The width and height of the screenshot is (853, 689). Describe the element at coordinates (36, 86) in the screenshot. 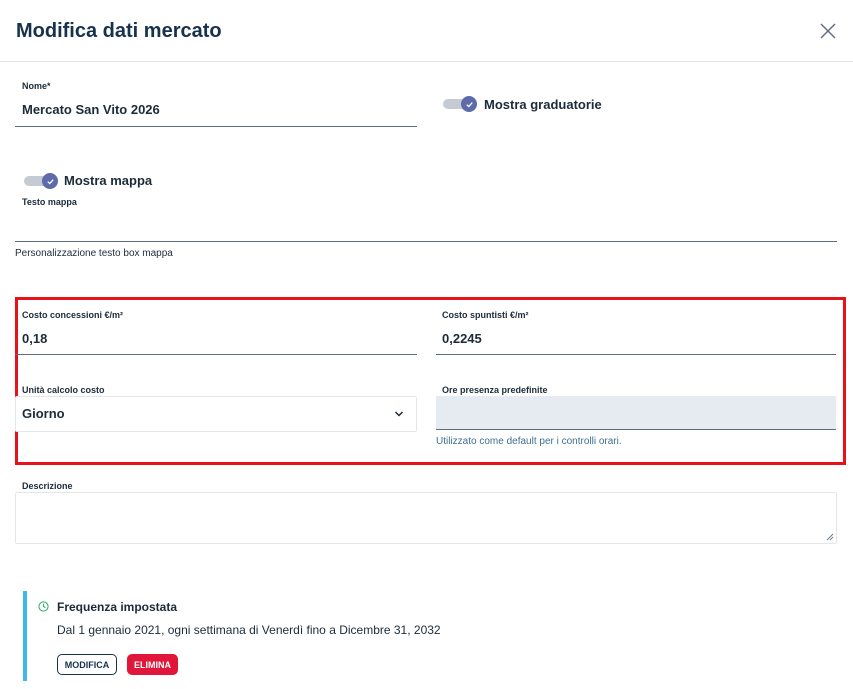

I see `nome-label: Nome*` at that location.